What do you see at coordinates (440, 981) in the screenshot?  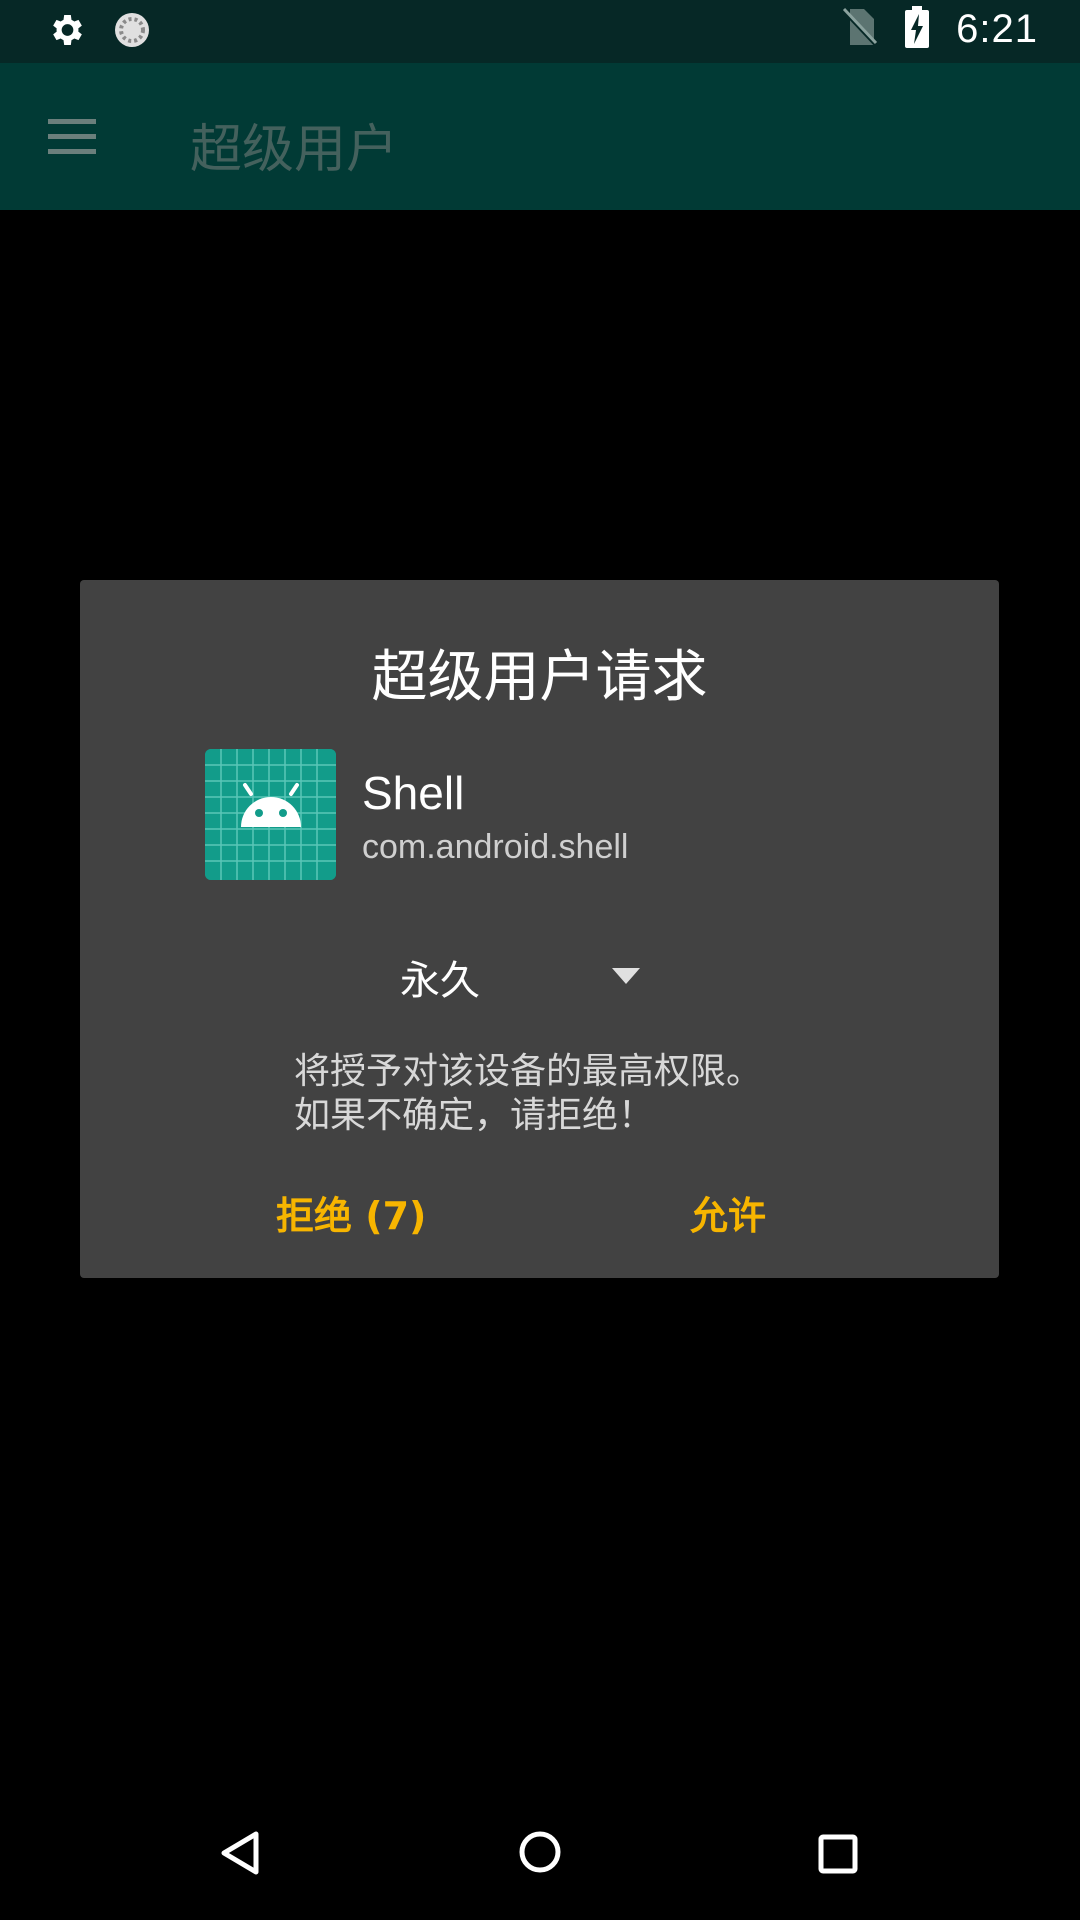 I see `duration-selected-value: 永久` at bounding box center [440, 981].